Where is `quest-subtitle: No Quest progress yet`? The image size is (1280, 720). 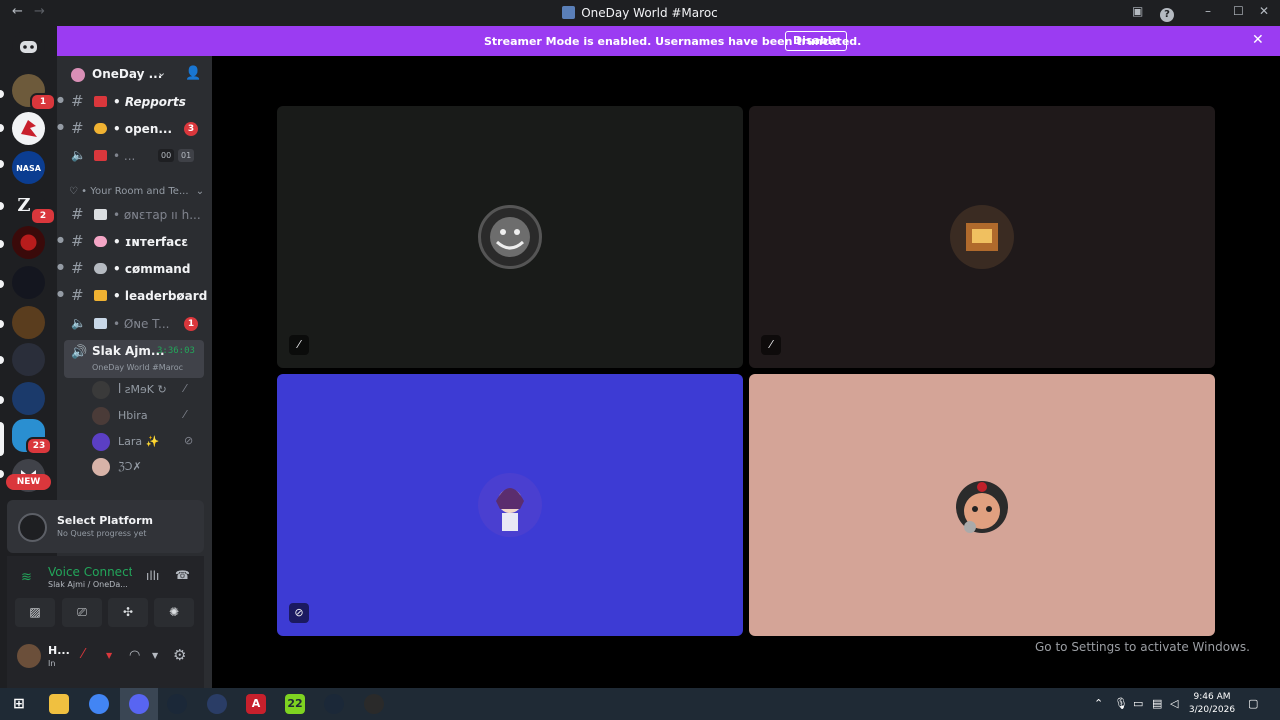 quest-subtitle: No Quest progress yet is located at coordinates (102, 533).